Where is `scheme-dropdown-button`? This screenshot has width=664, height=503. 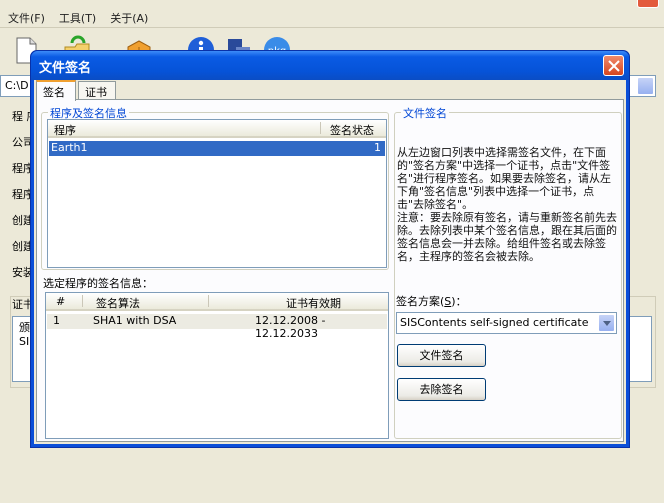 scheme-dropdown-button is located at coordinates (606, 323).